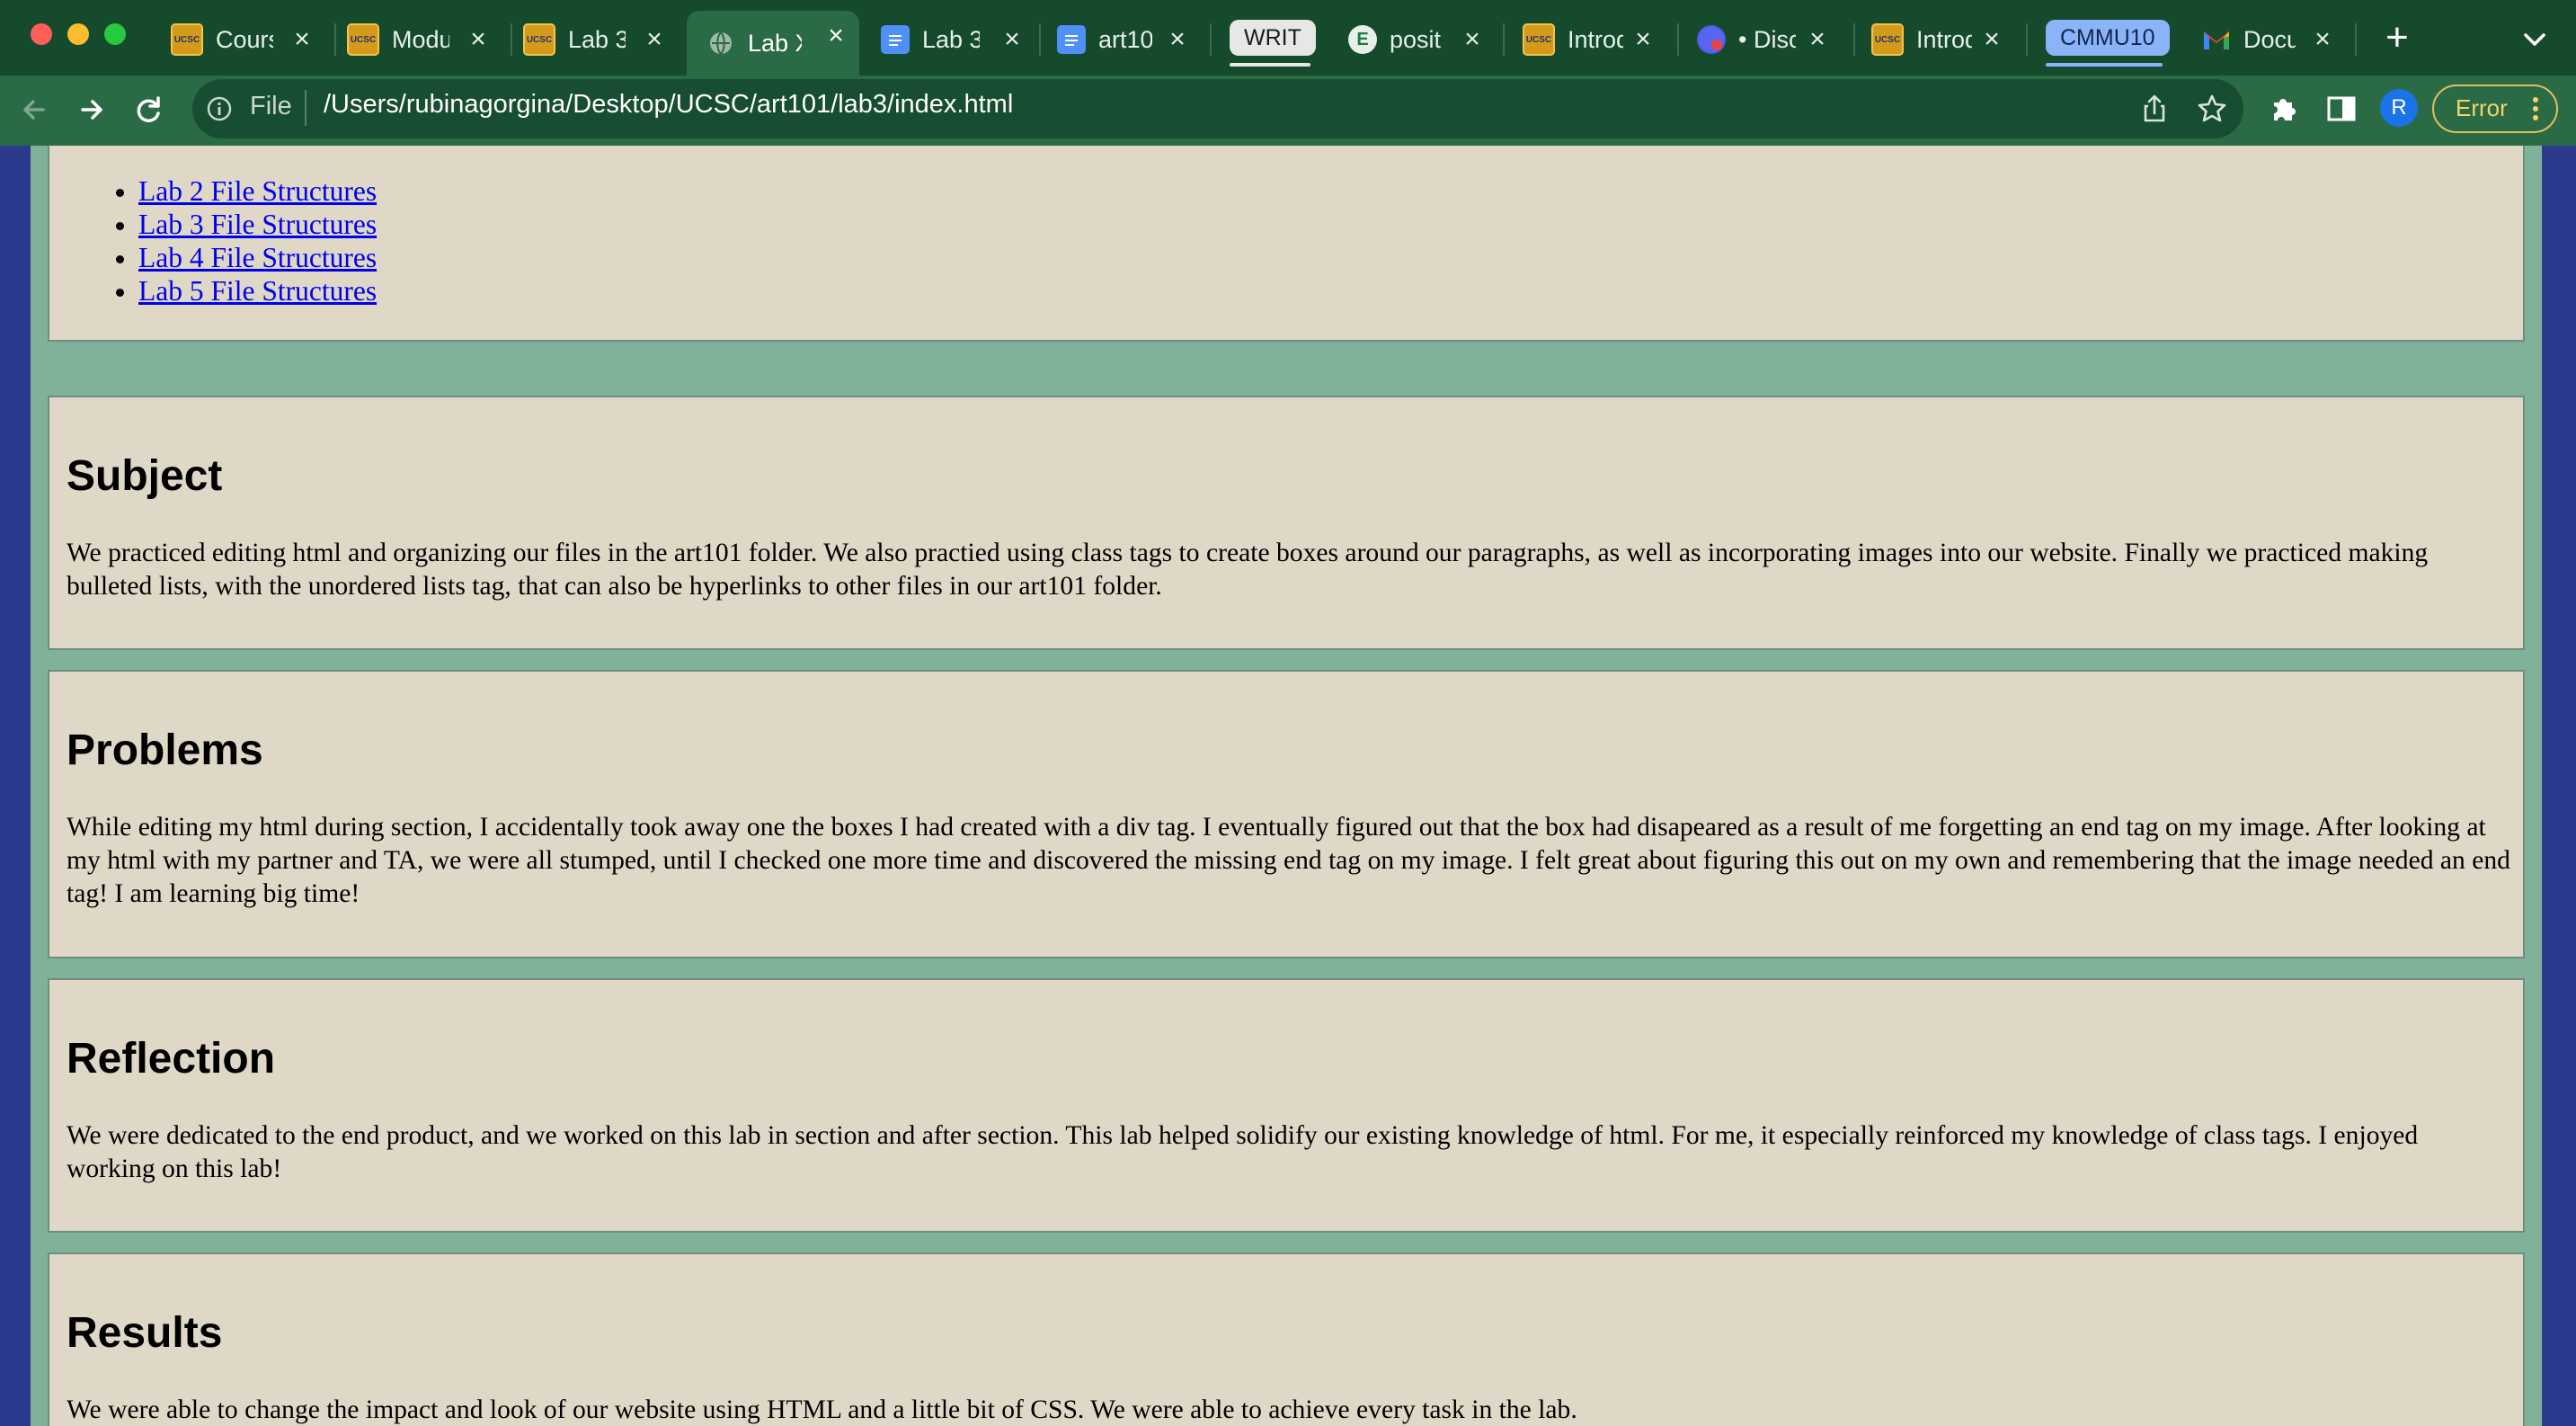  I want to click on browser-tab-active: Lab X ×, so click(773, 43).